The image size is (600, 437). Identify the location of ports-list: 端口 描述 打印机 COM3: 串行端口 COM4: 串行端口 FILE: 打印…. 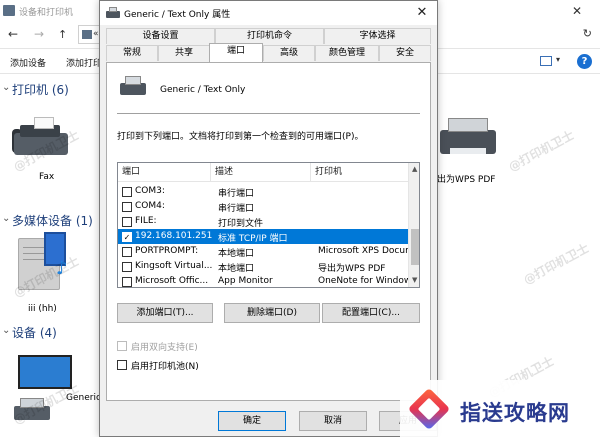
(268, 225).